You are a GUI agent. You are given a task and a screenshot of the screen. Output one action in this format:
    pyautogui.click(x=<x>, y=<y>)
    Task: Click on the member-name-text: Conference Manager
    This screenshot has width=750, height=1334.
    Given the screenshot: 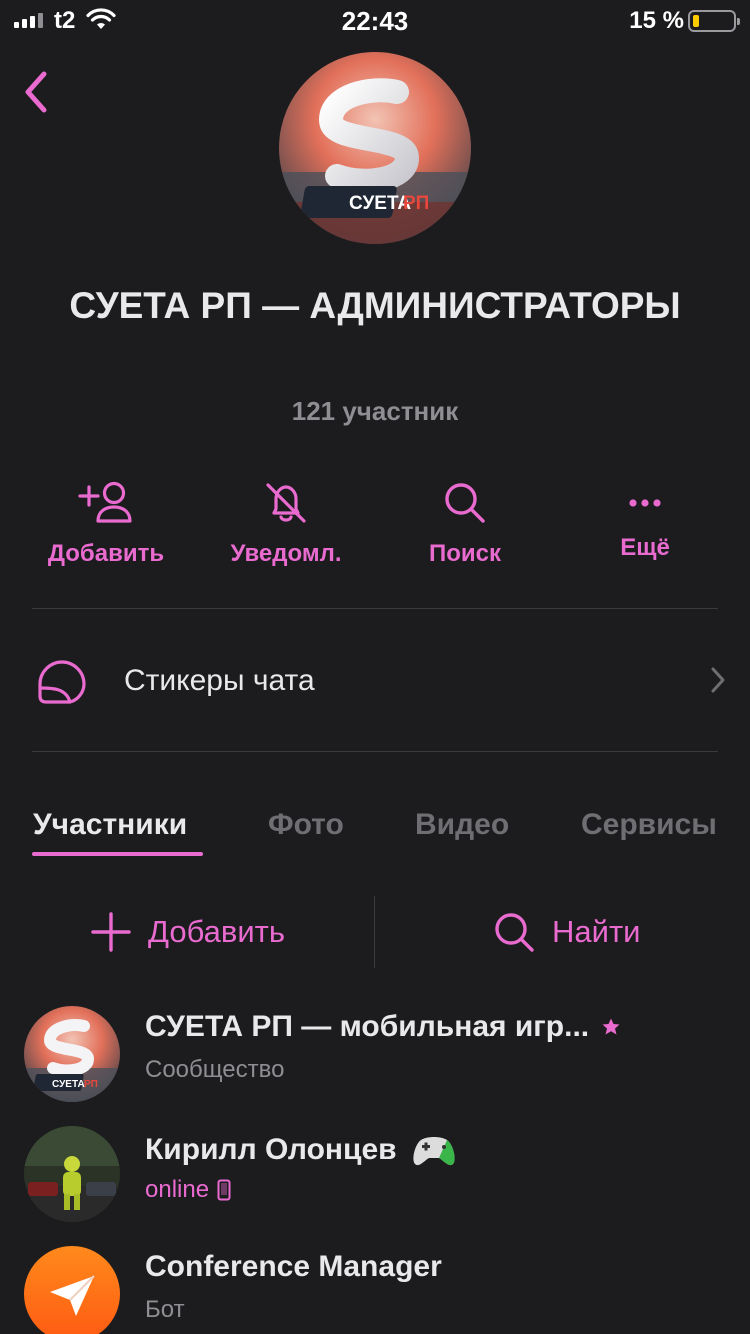 What is the action you would take?
    pyautogui.click(x=293, y=1266)
    